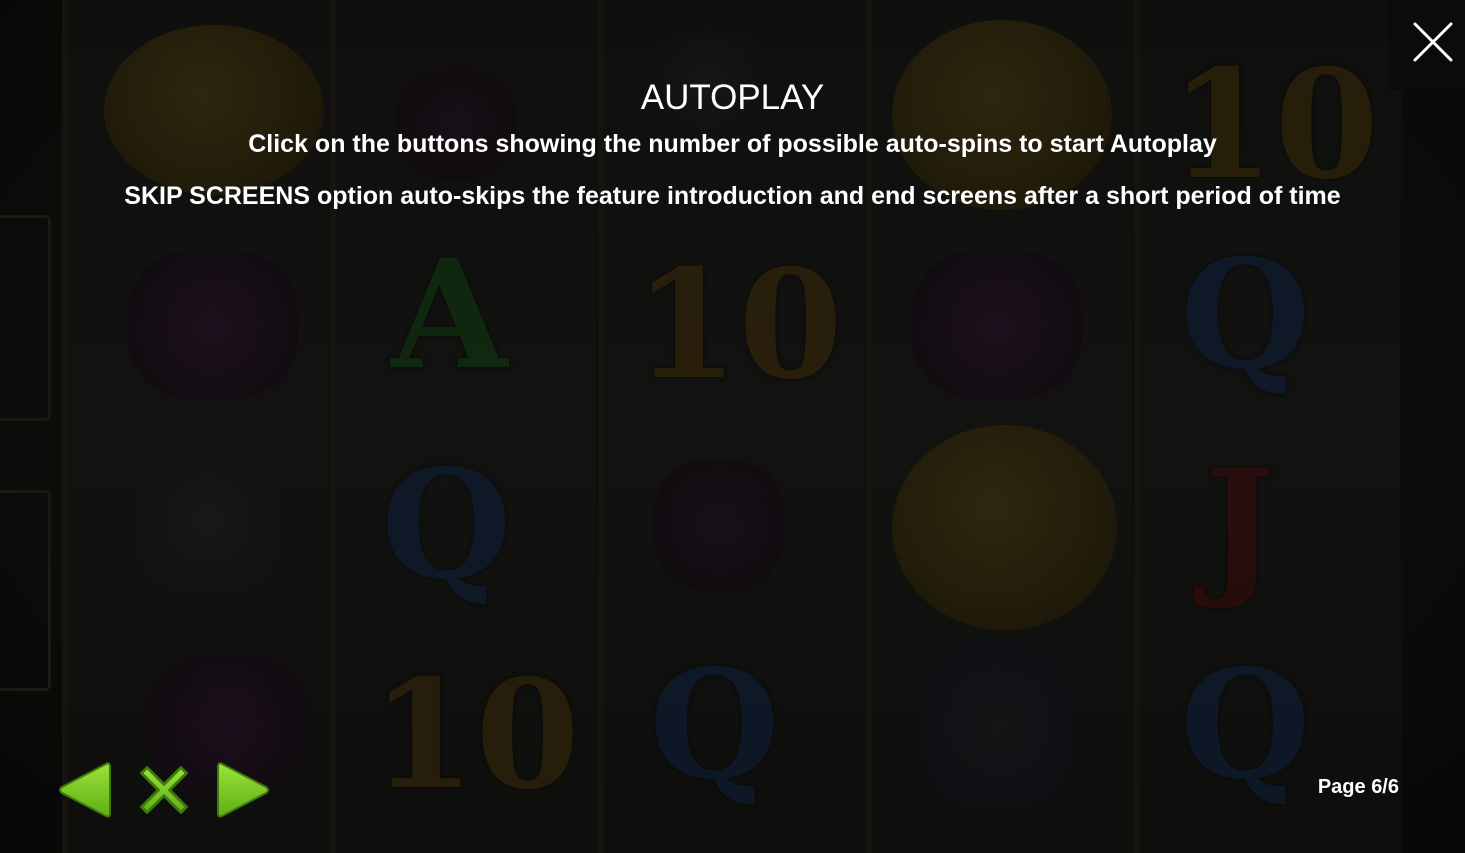 The image size is (1465, 853). I want to click on left-frame-lower, so click(25, 590).